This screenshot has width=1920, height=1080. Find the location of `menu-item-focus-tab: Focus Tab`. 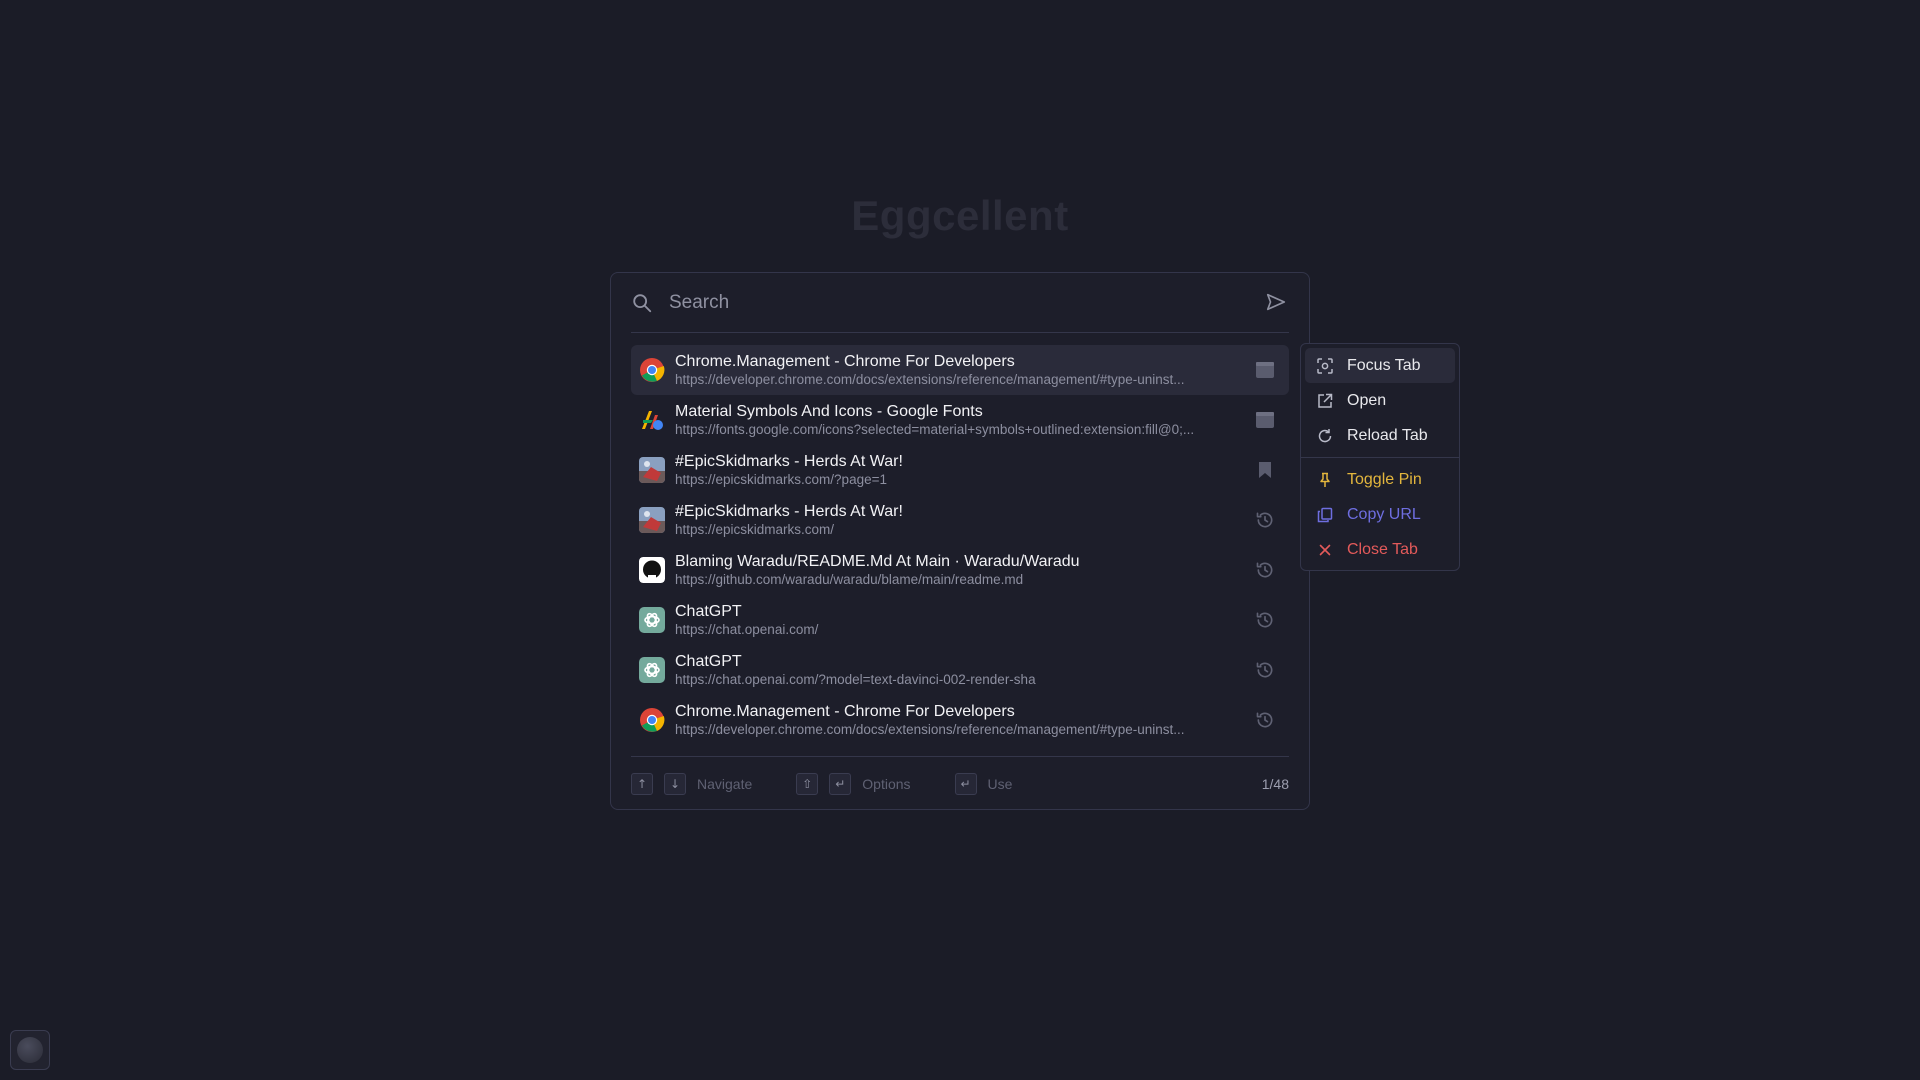

menu-item-focus-tab: Focus Tab is located at coordinates (1380, 365).